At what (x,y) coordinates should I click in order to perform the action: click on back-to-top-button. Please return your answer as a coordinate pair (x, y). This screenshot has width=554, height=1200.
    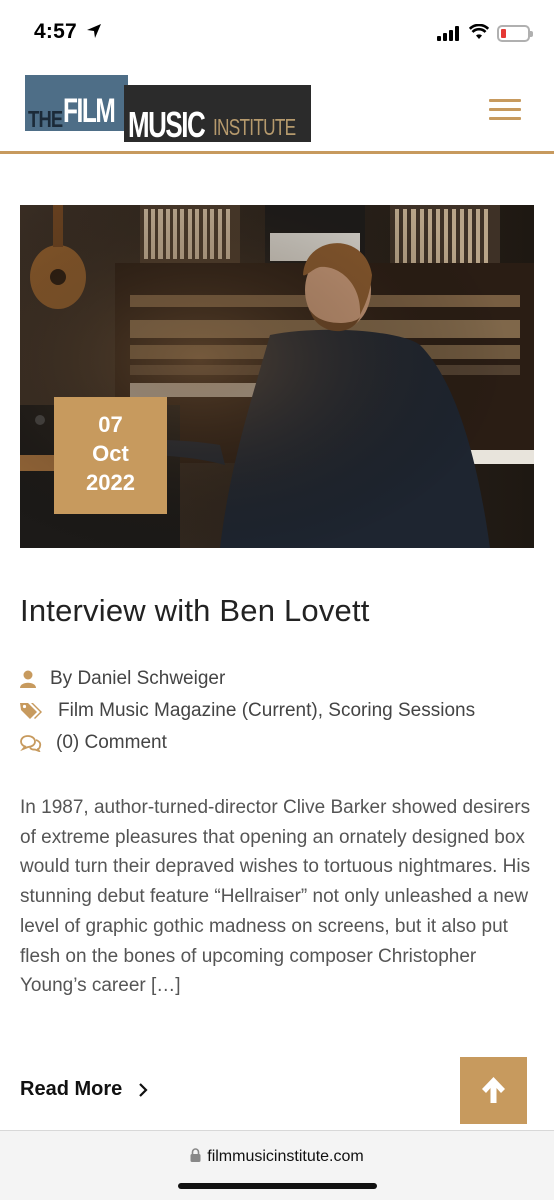
    Looking at the image, I should click on (493, 1090).